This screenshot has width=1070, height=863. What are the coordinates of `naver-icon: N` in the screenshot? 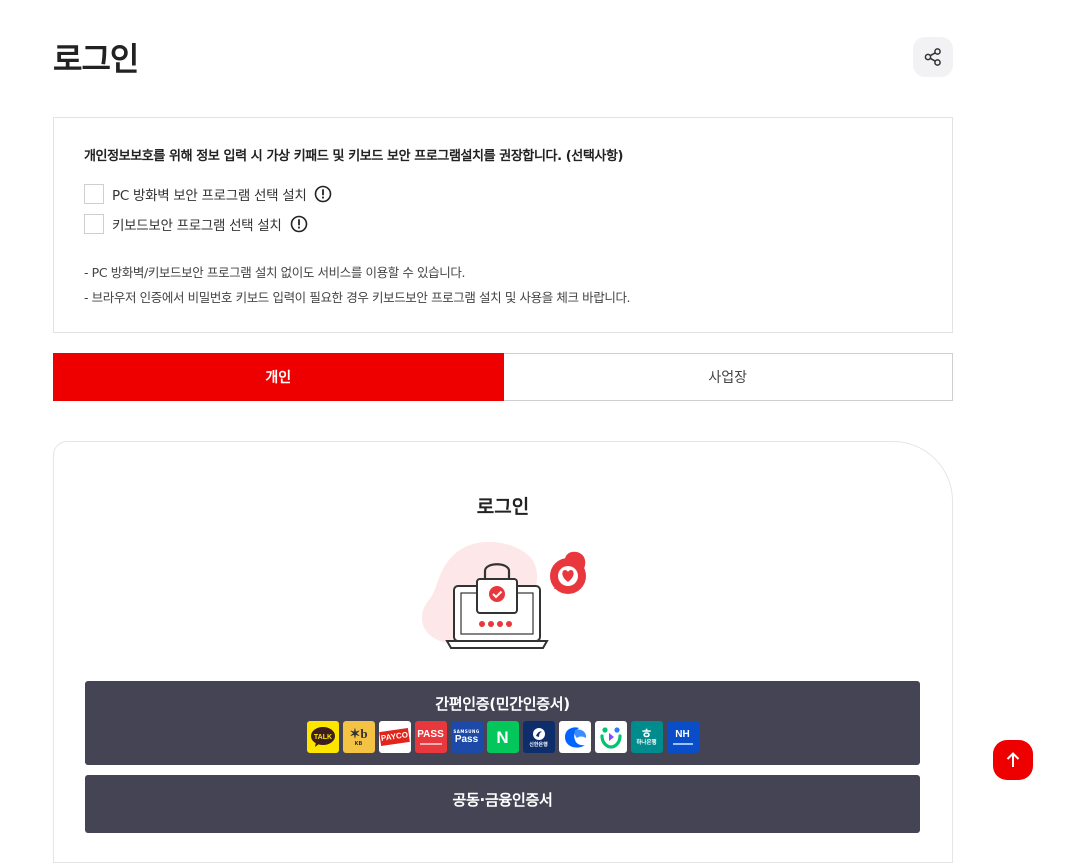 It's located at (503, 737).